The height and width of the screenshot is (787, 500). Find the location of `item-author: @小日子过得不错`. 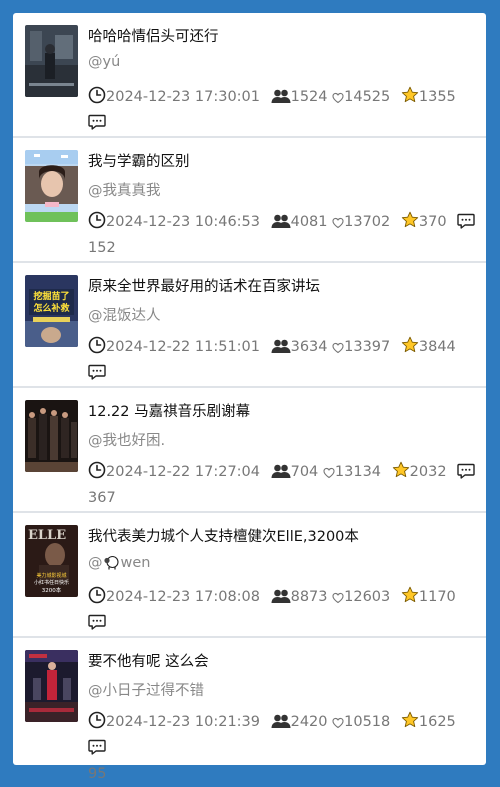

item-author: @小日子过得不错 is located at coordinates (146, 689).